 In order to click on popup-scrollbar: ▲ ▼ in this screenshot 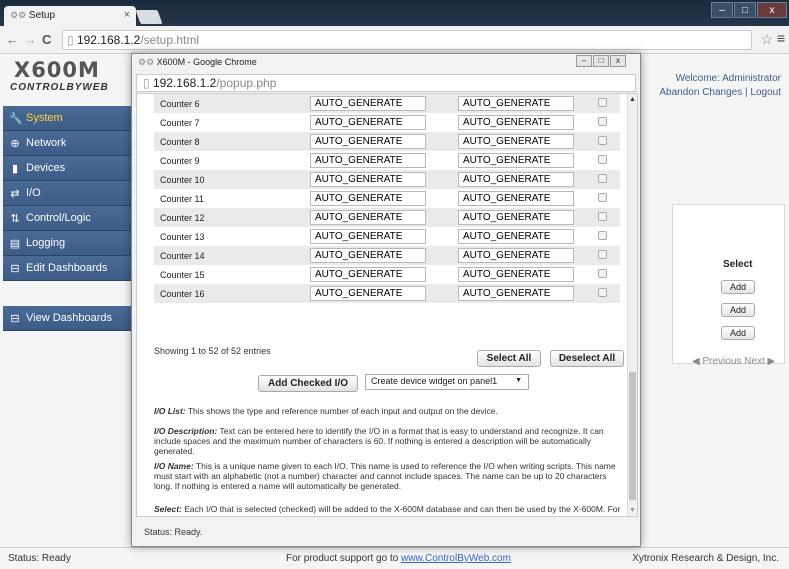, I will do `click(632, 305)`.